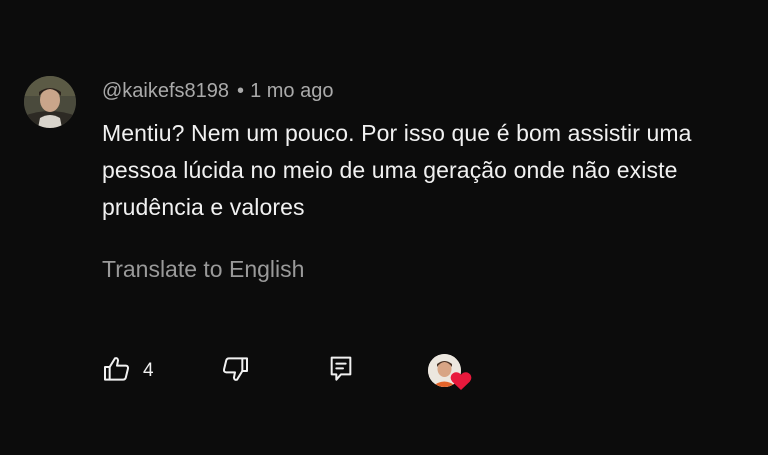  What do you see at coordinates (291, 91) in the screenshot?
I see `comment-timestamp: 1 mo ago` at bounding box center [291, 91].